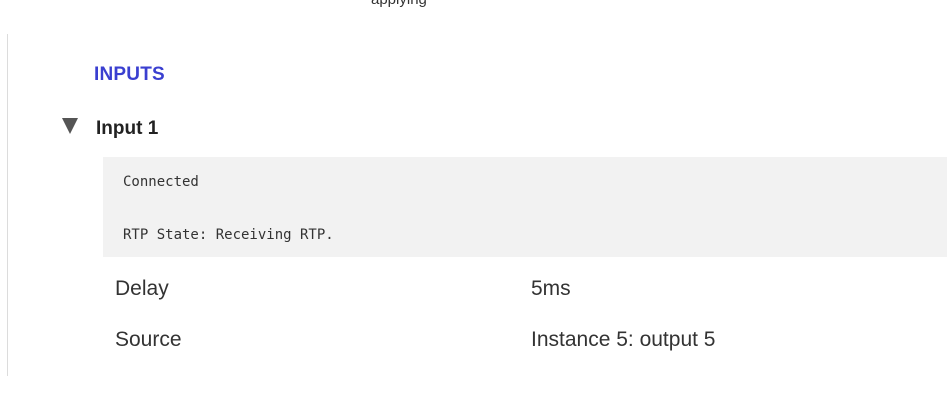 Image resolution: width=947 pixels, height=406 pixels. What do you see at coordinates (228, 235) in the screenshot?
I see `status-rtp-state: RTP State: Receiving RTP.` at bounding box center [228, 235].